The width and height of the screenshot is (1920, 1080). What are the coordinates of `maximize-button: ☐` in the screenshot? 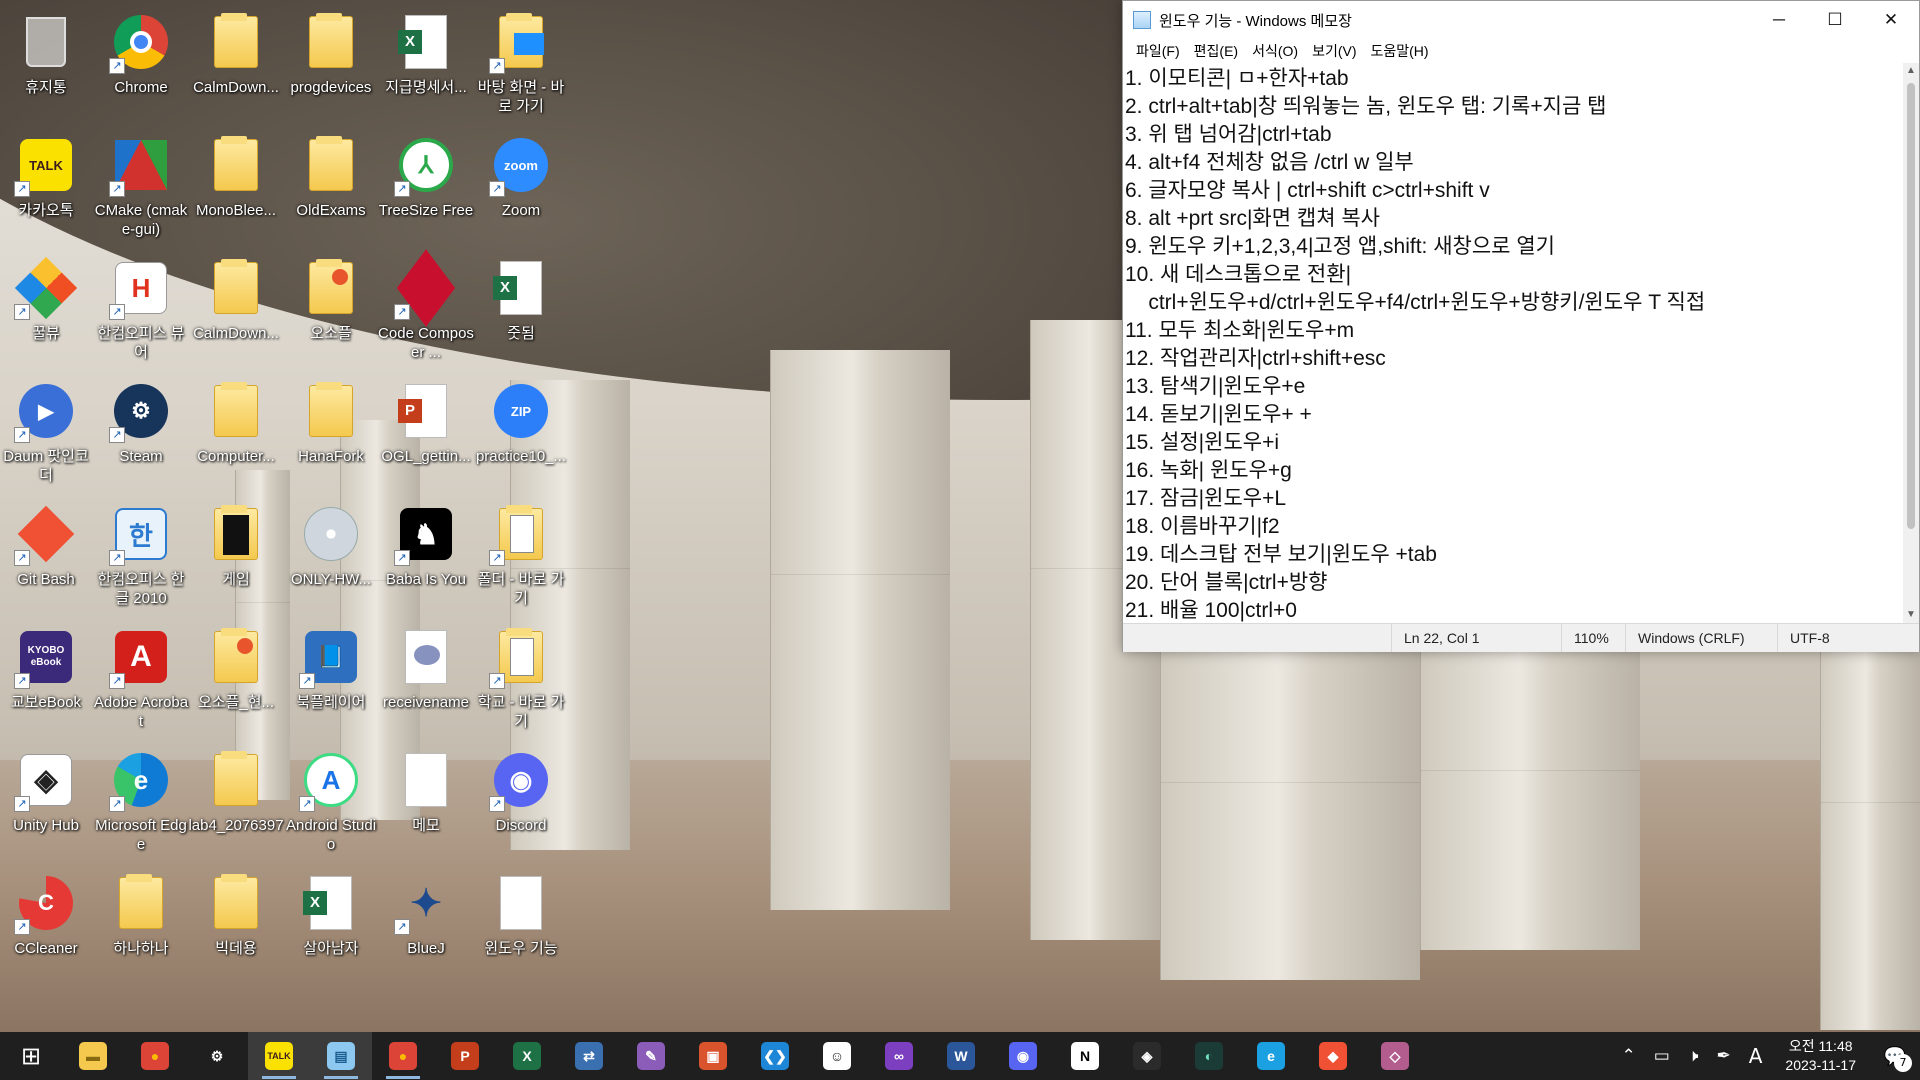 It's located at (1835, 20).